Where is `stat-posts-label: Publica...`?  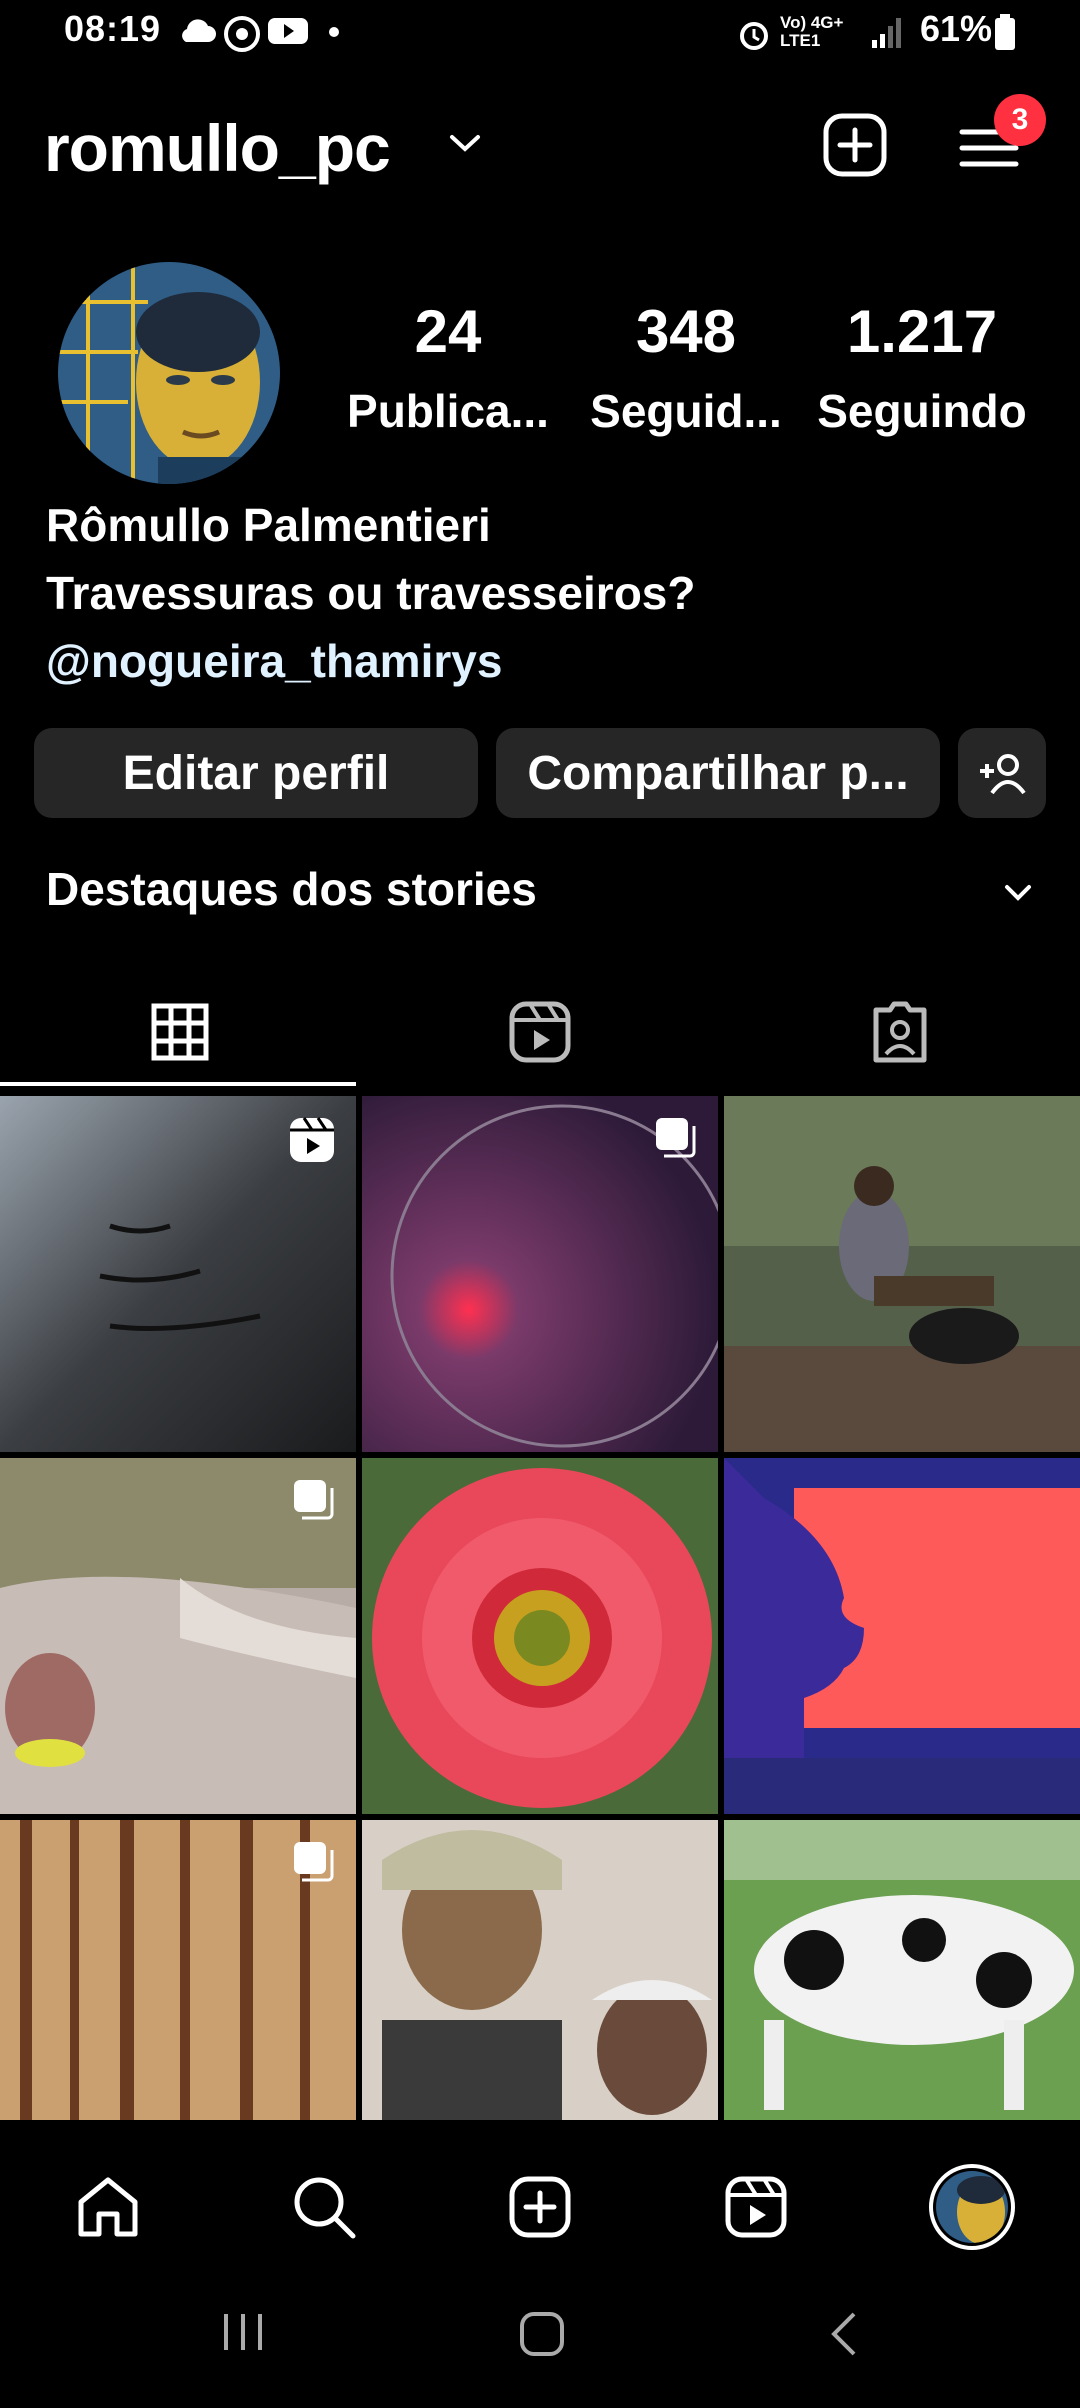 stat-posts-label: Publica... is located at coordinates (448, 411).